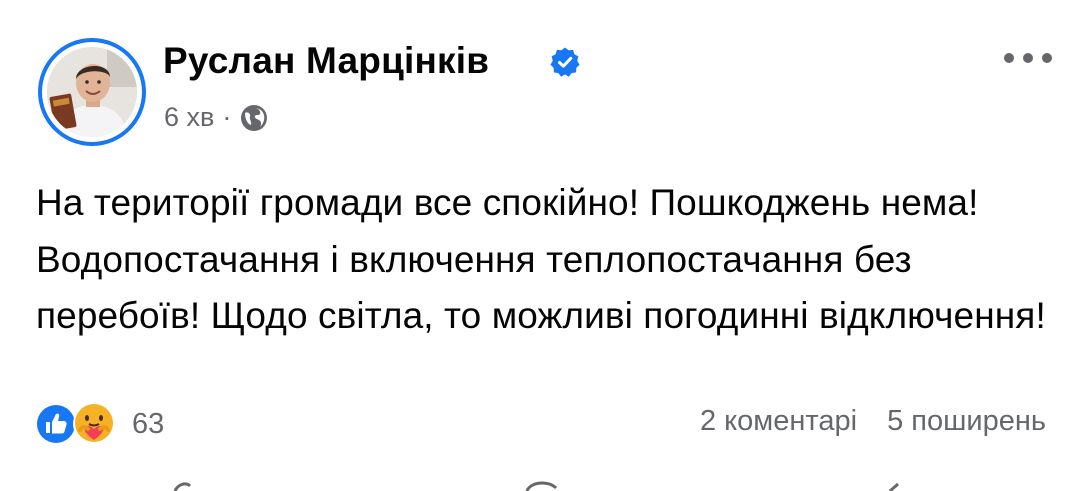  I want to click on shares-count-link: 5 поширень, so click(966, 421).